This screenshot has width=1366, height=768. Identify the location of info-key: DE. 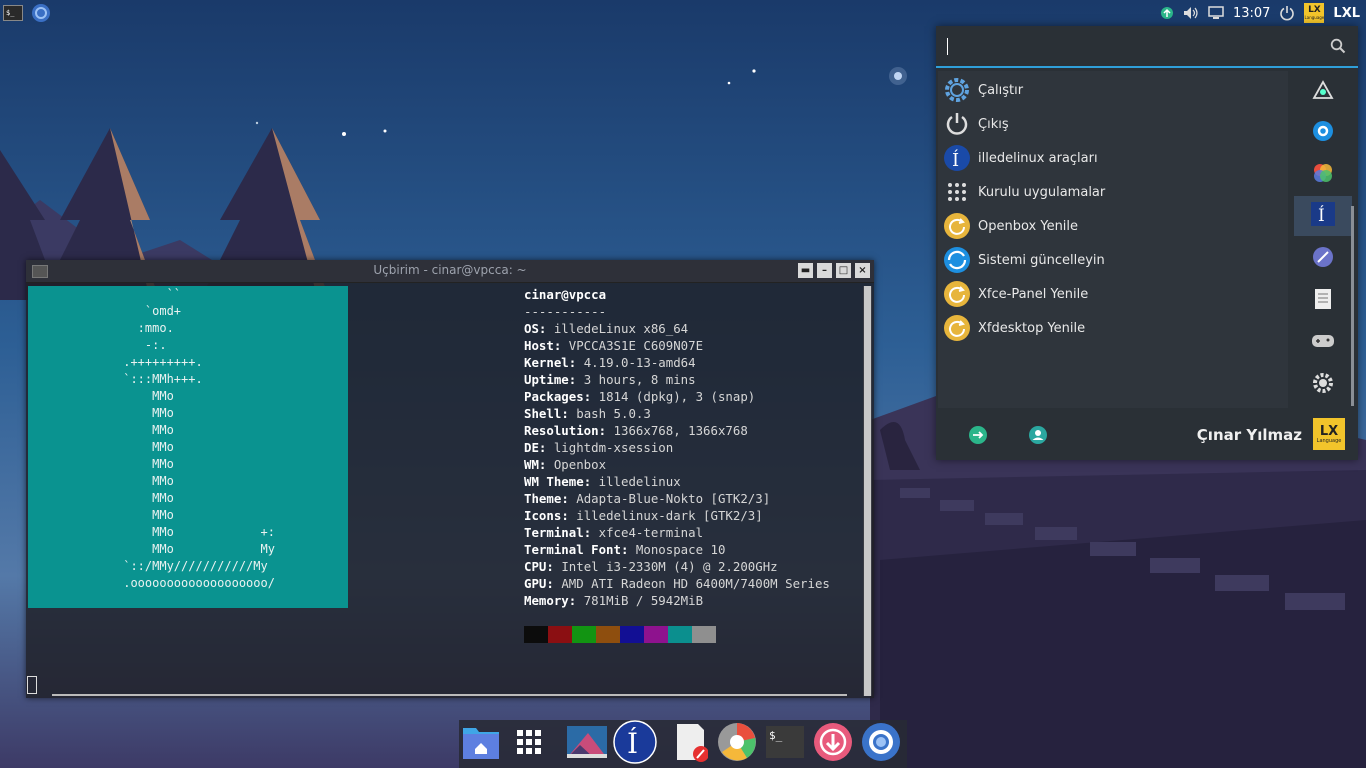
(531, 447).